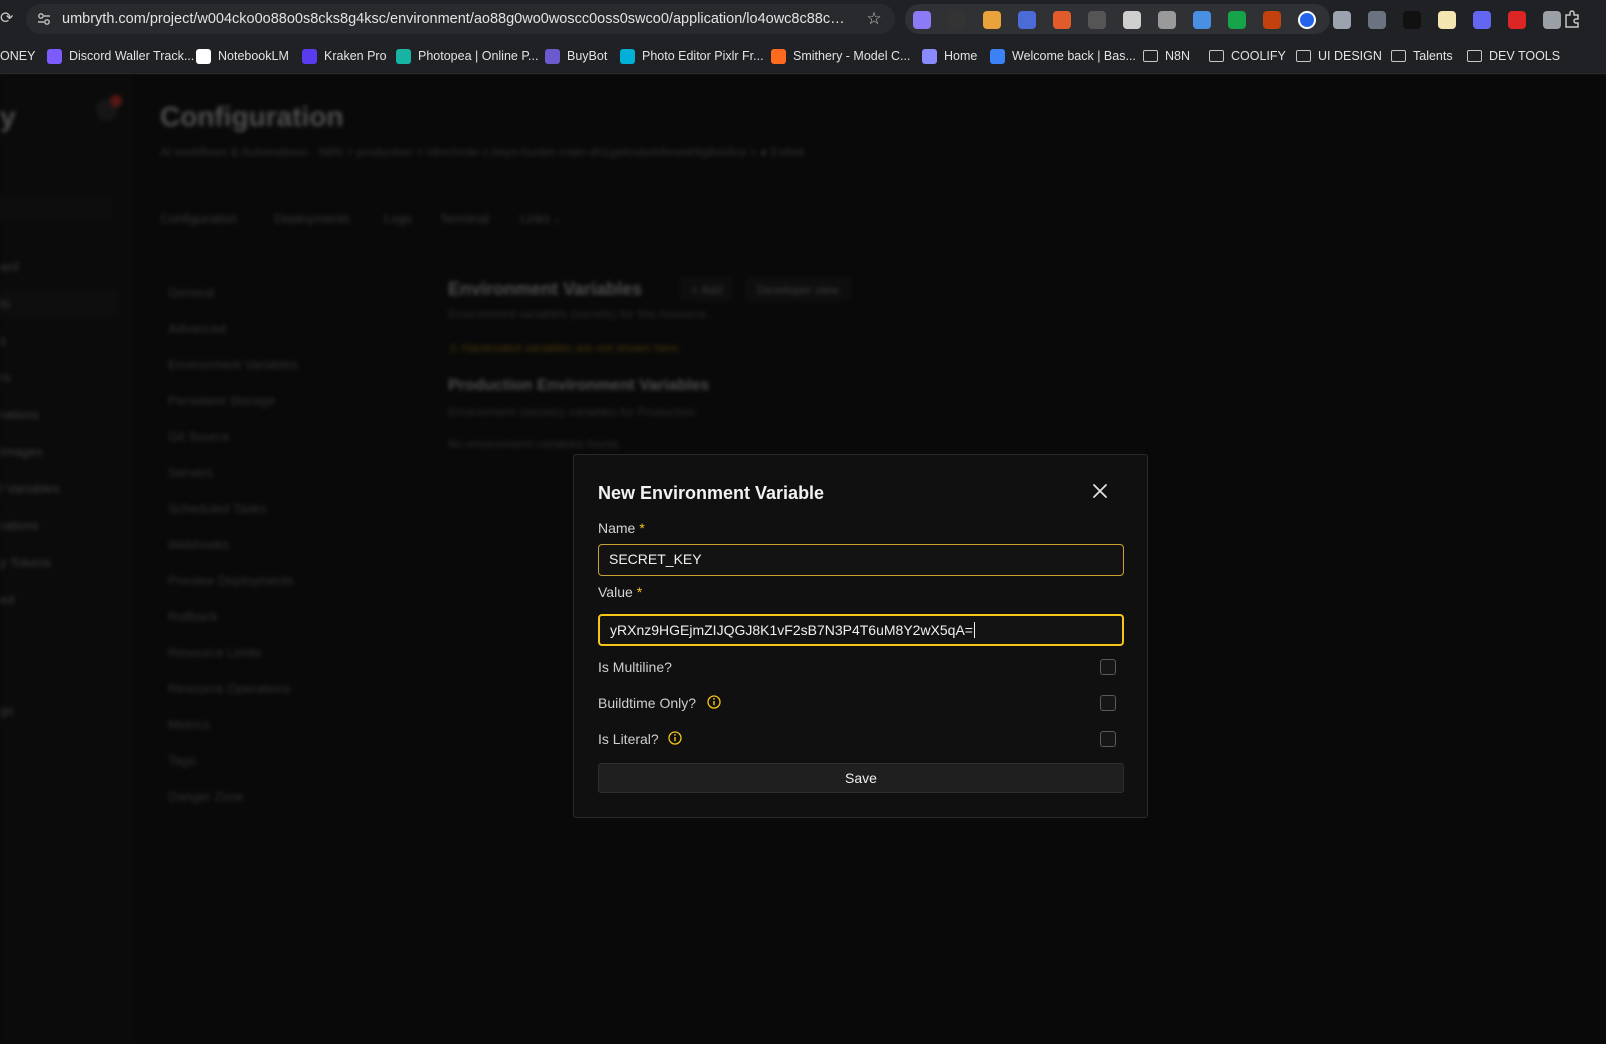  I want to click on ext-17-icon, so click(1482, 20).